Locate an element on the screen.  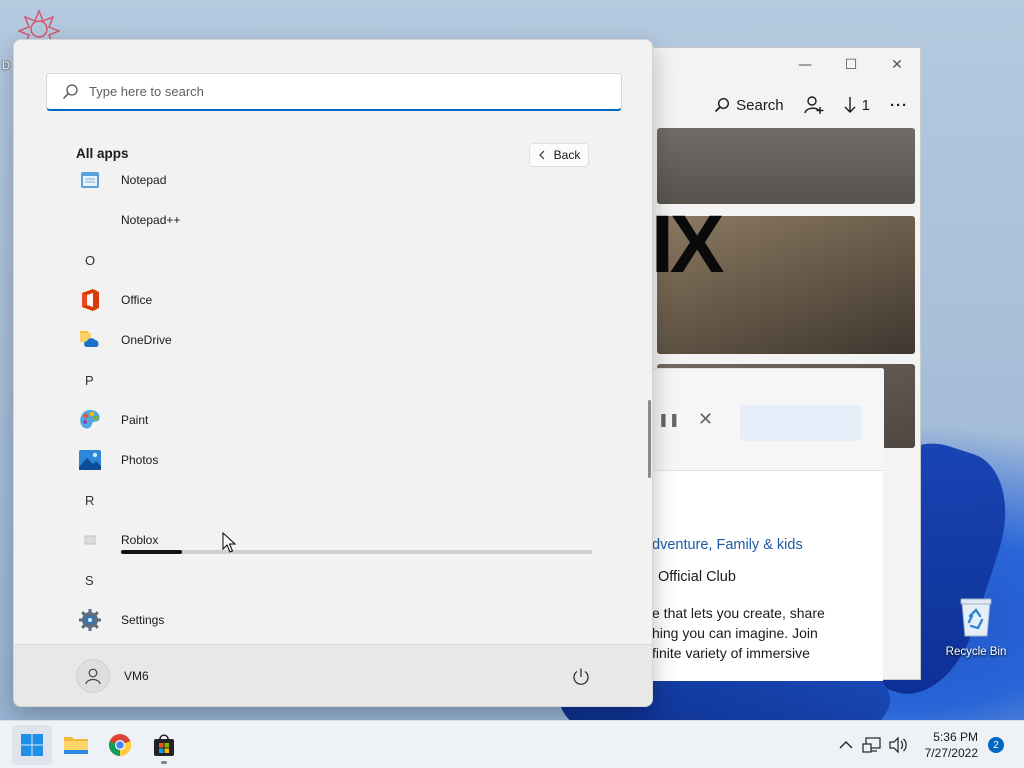
running-indicator is located at coordinates (164, 762).